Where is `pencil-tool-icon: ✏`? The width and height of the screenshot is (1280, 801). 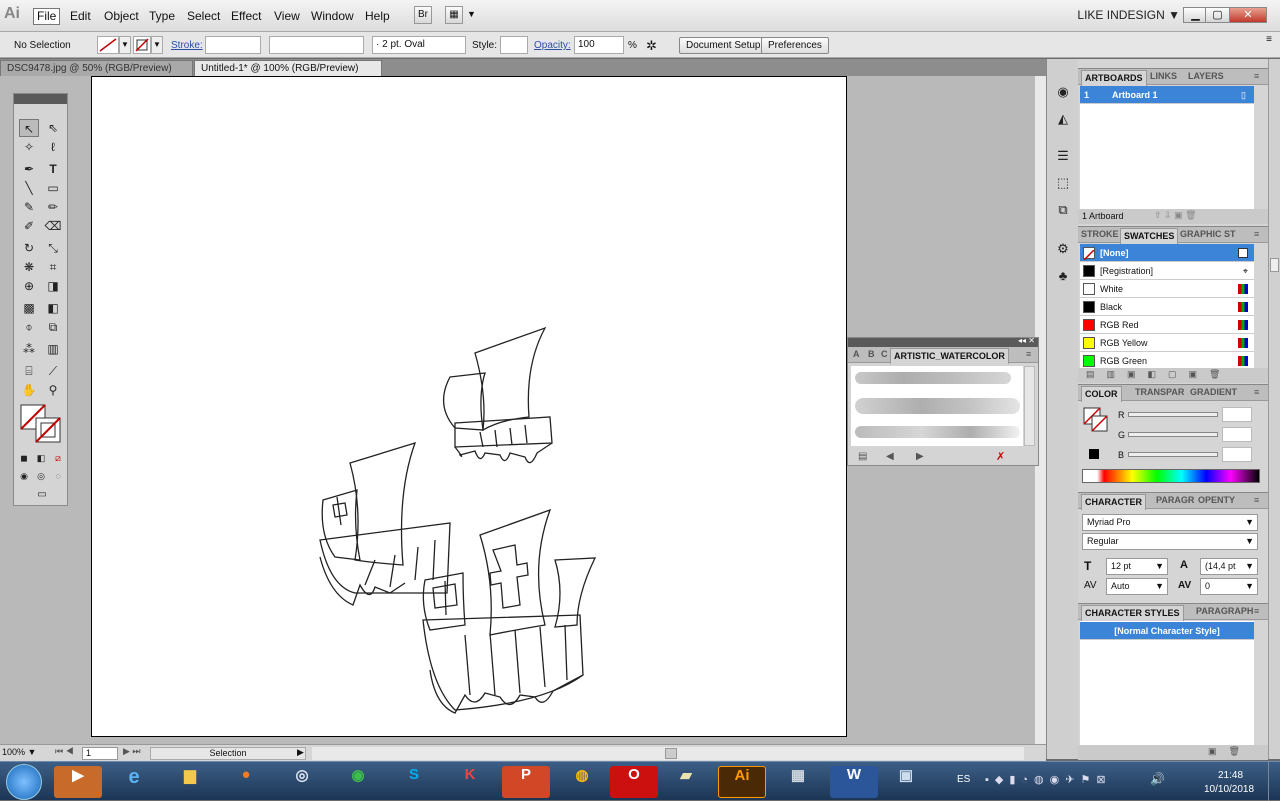
pencil-tool-icon: ✏ is located at coordinates (53, 207).